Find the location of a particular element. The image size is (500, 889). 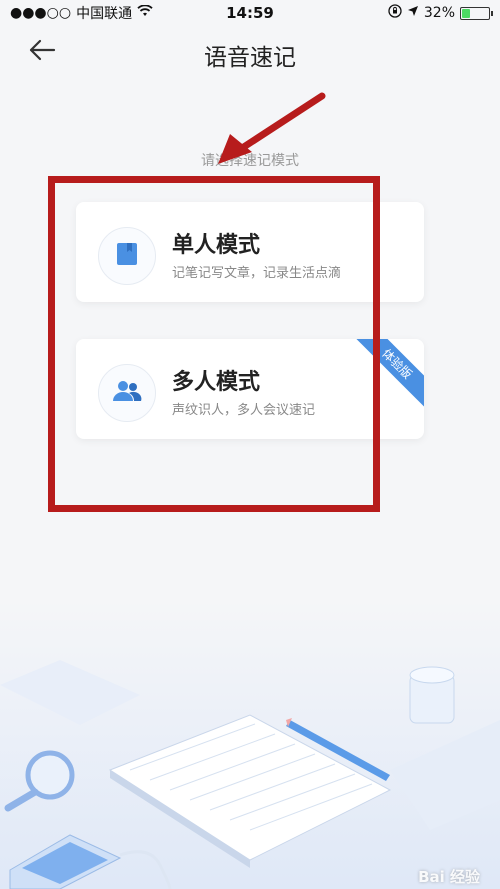

nav-bar: 语音速记 is located at coordinates (250, 51).